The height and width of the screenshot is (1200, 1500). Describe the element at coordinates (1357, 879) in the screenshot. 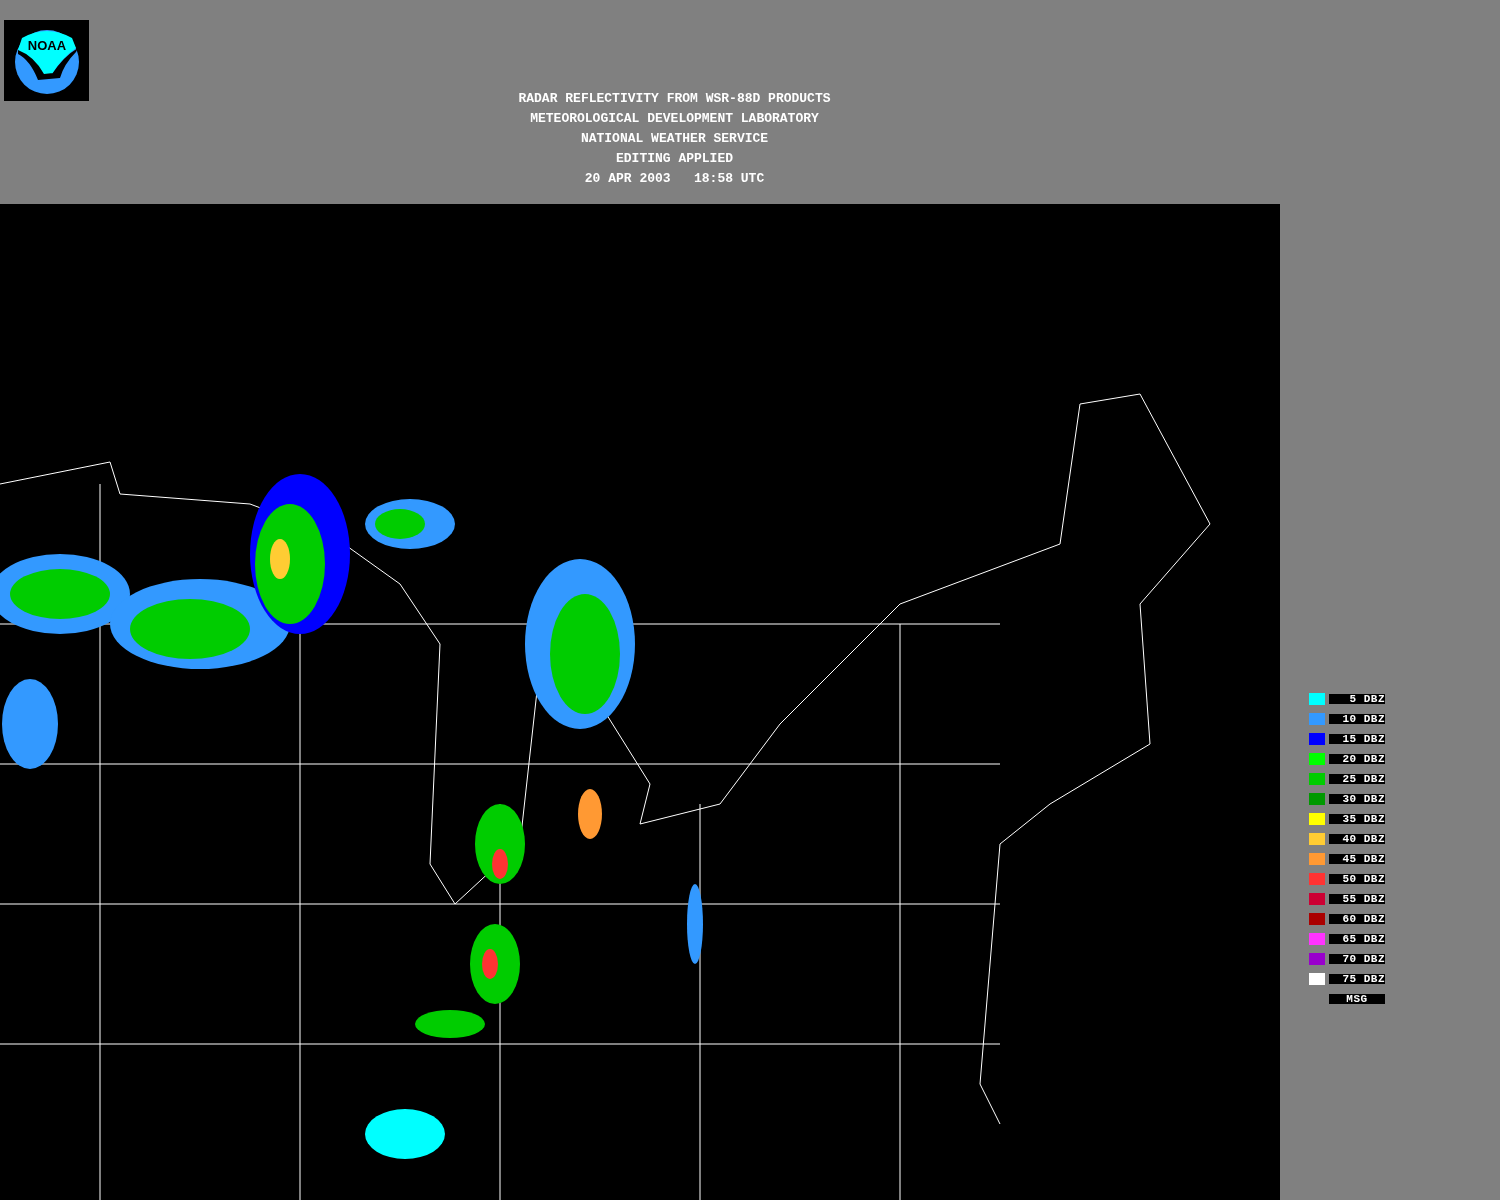

I see `legend-label: 50 DBZ` at that location.